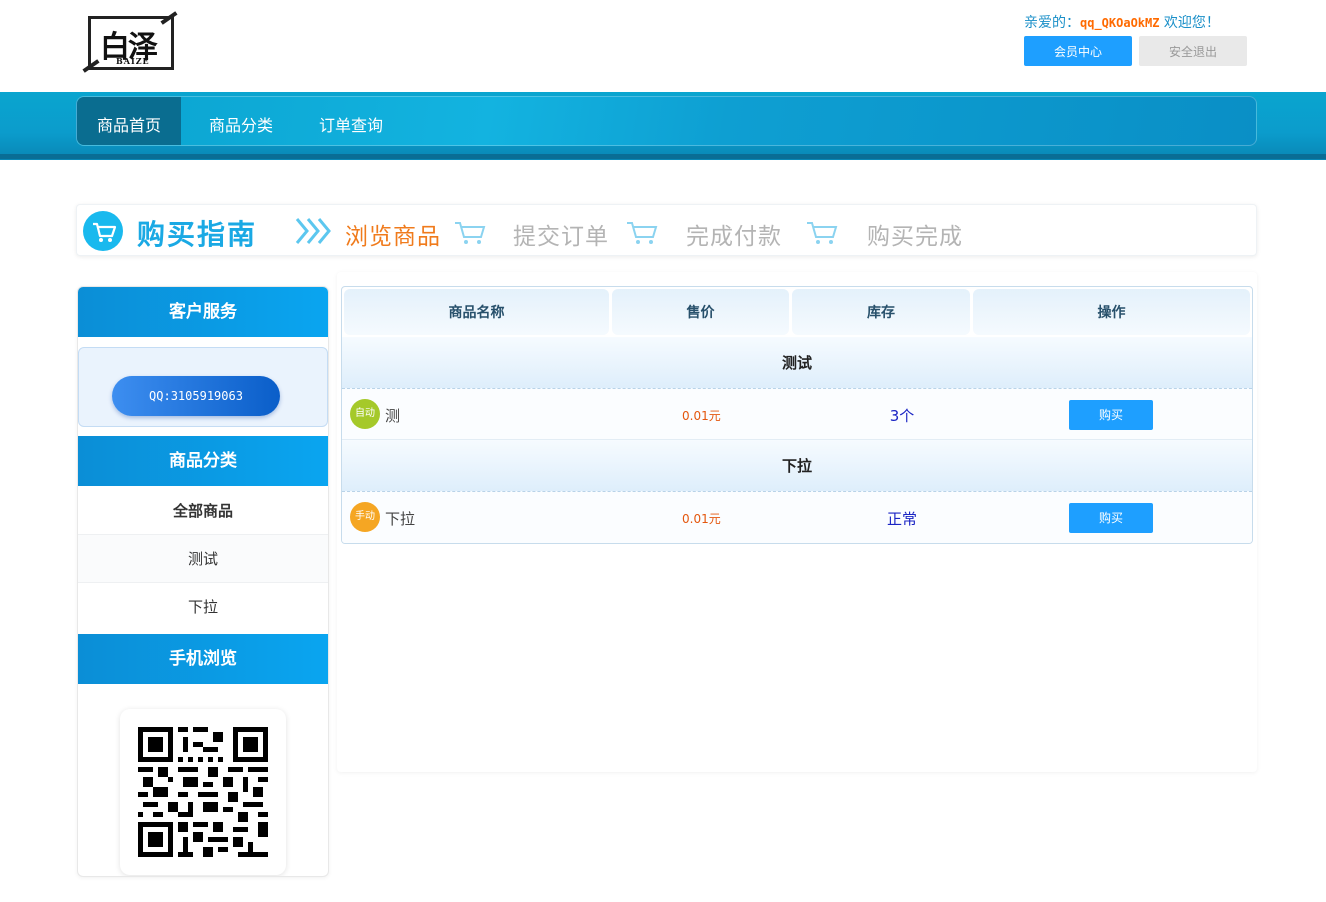  I want to click on category-item-dropdown: 下拉, so click(203, 607).